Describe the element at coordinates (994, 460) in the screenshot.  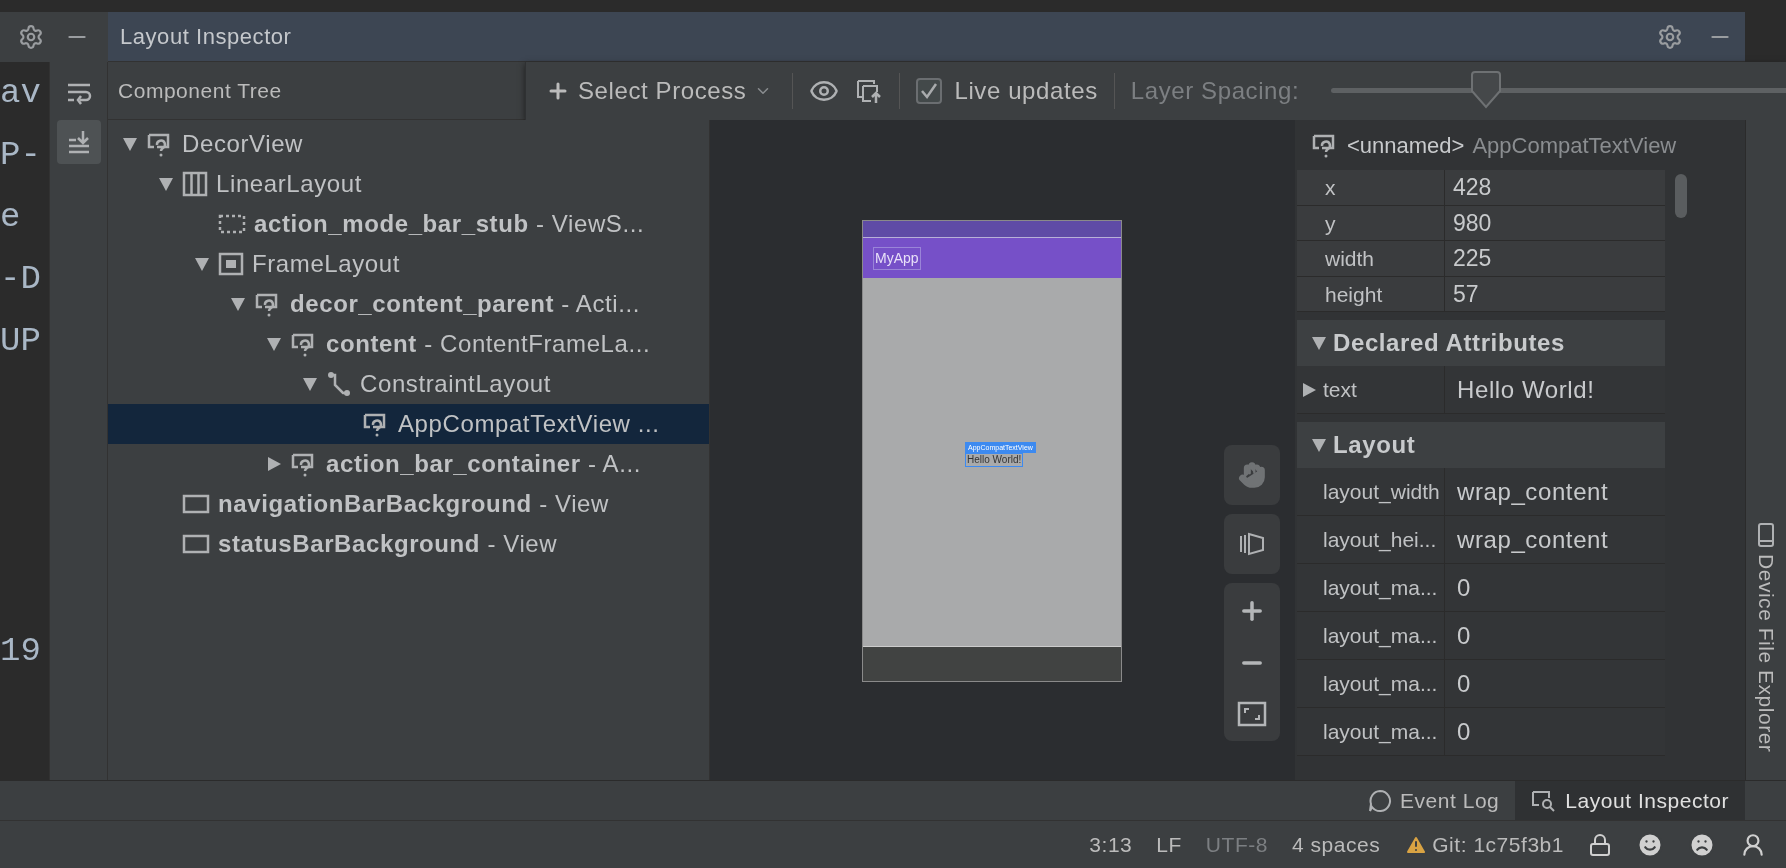
I see `hello-world-text: Hello World!` at that location.